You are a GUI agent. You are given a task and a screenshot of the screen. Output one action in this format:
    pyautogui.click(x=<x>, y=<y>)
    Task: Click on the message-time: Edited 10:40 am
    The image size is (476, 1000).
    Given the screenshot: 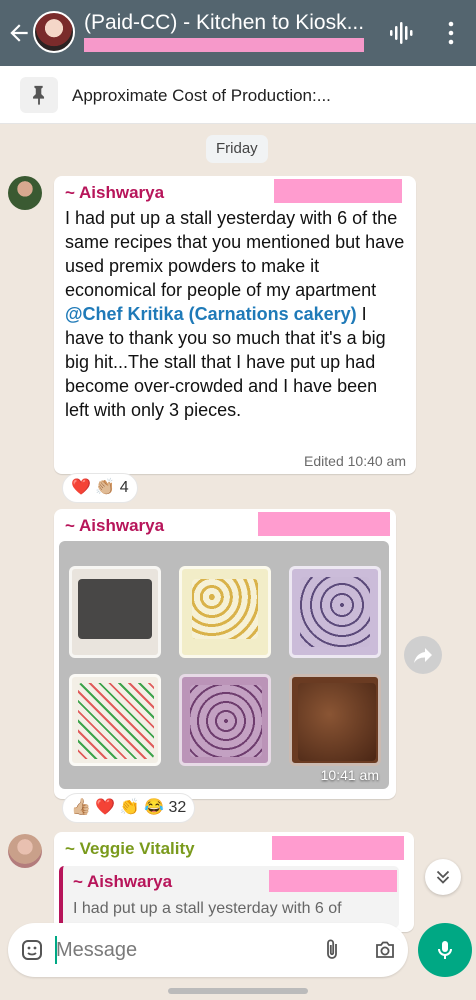 What is the action you would take?
    pyautogui.click(x=355, y=461)
    